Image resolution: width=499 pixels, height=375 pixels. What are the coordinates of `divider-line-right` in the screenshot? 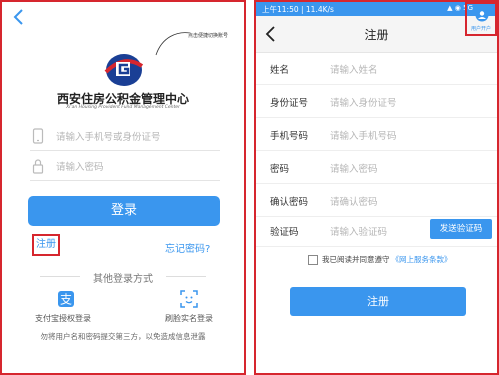 It's located at (186, 276).